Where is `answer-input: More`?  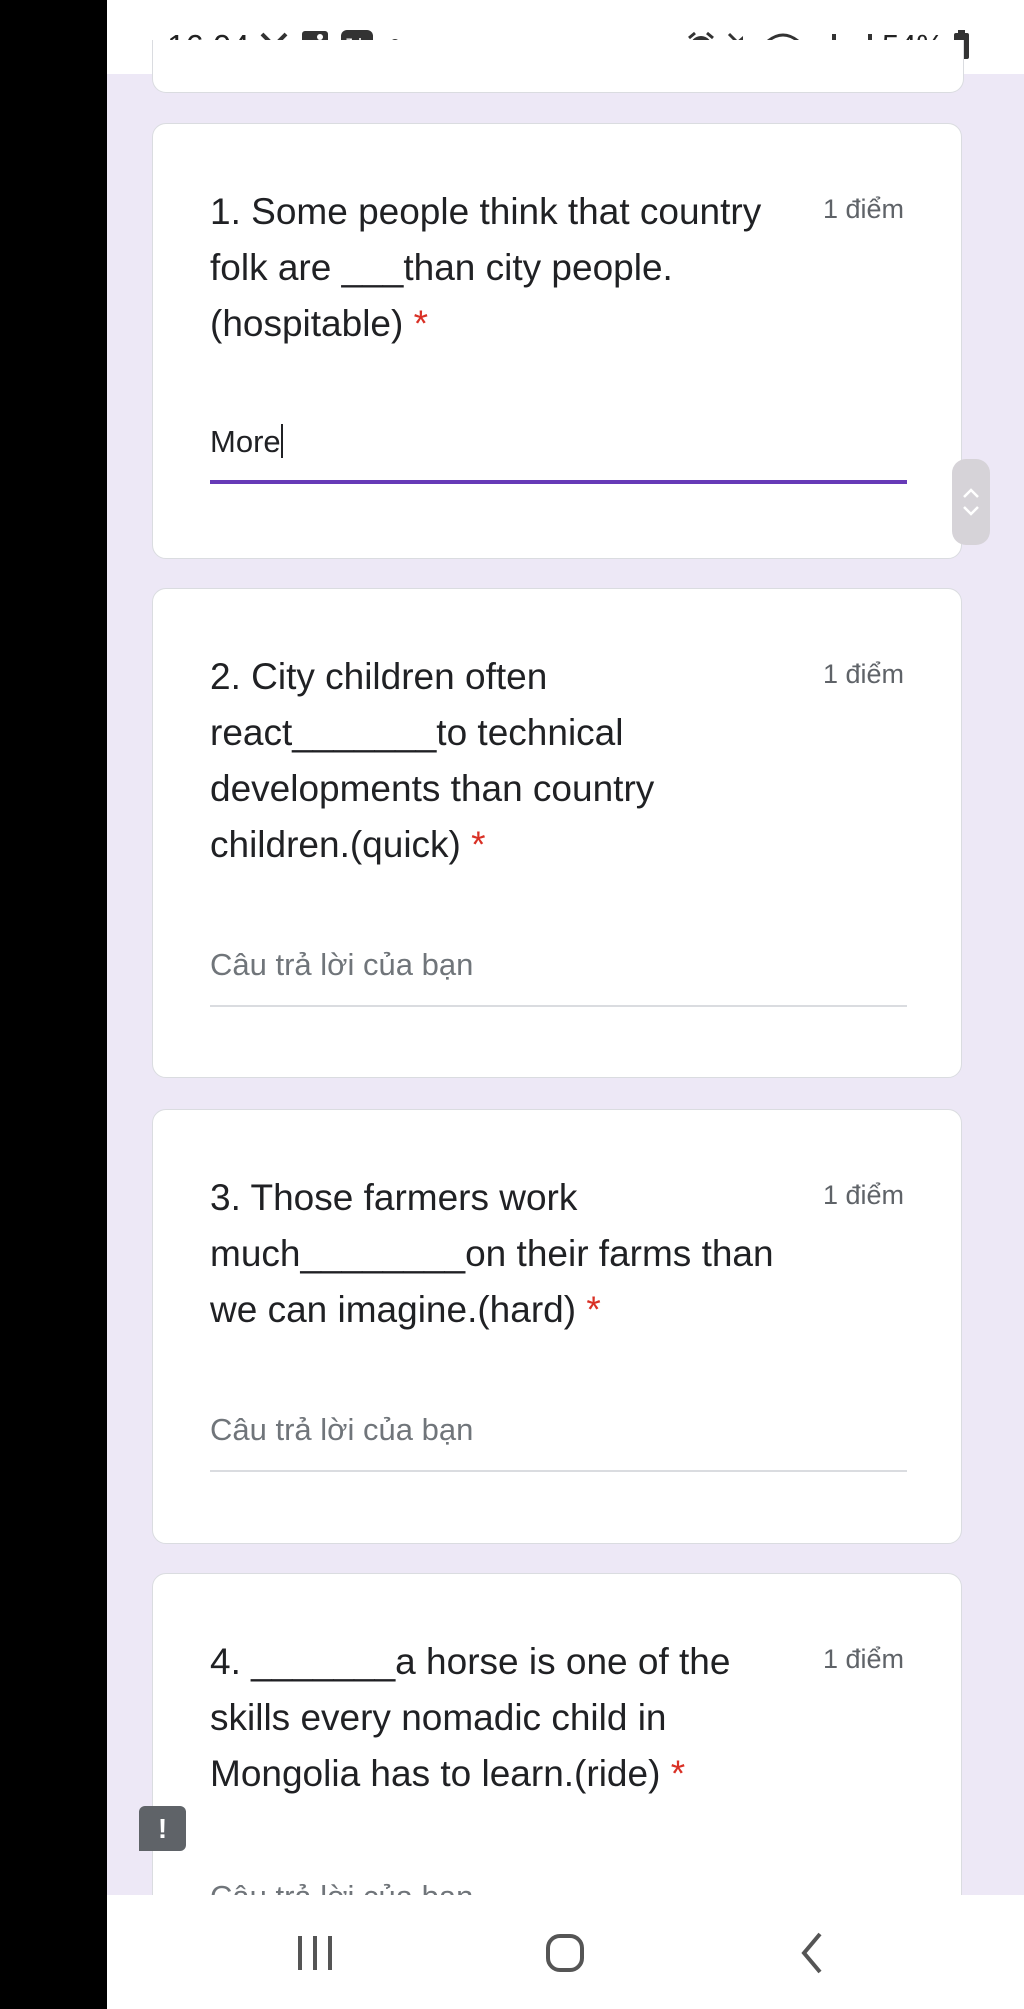
answer-input: More is located at coordinates (558, 454).